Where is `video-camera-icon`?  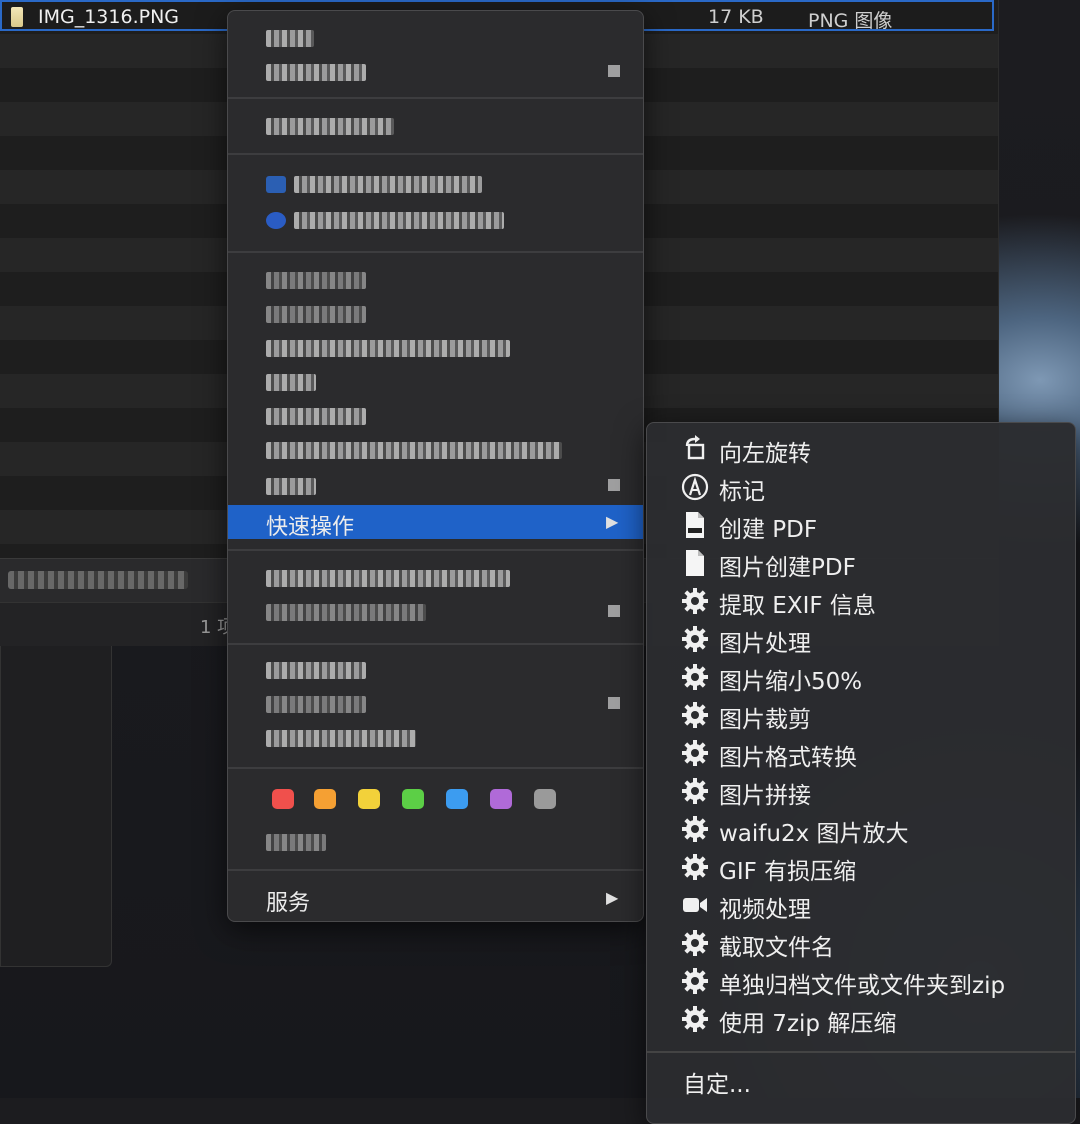
video-camera-icon is located at coordinates (695, 905).